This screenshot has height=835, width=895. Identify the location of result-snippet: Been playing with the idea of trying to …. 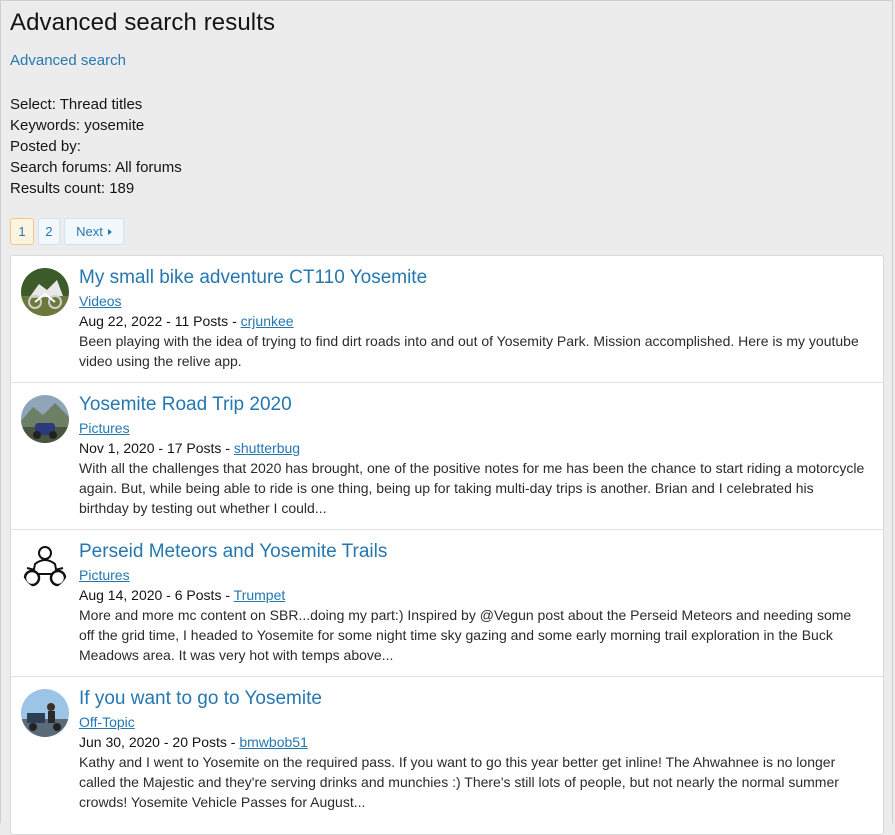
(476, 351).